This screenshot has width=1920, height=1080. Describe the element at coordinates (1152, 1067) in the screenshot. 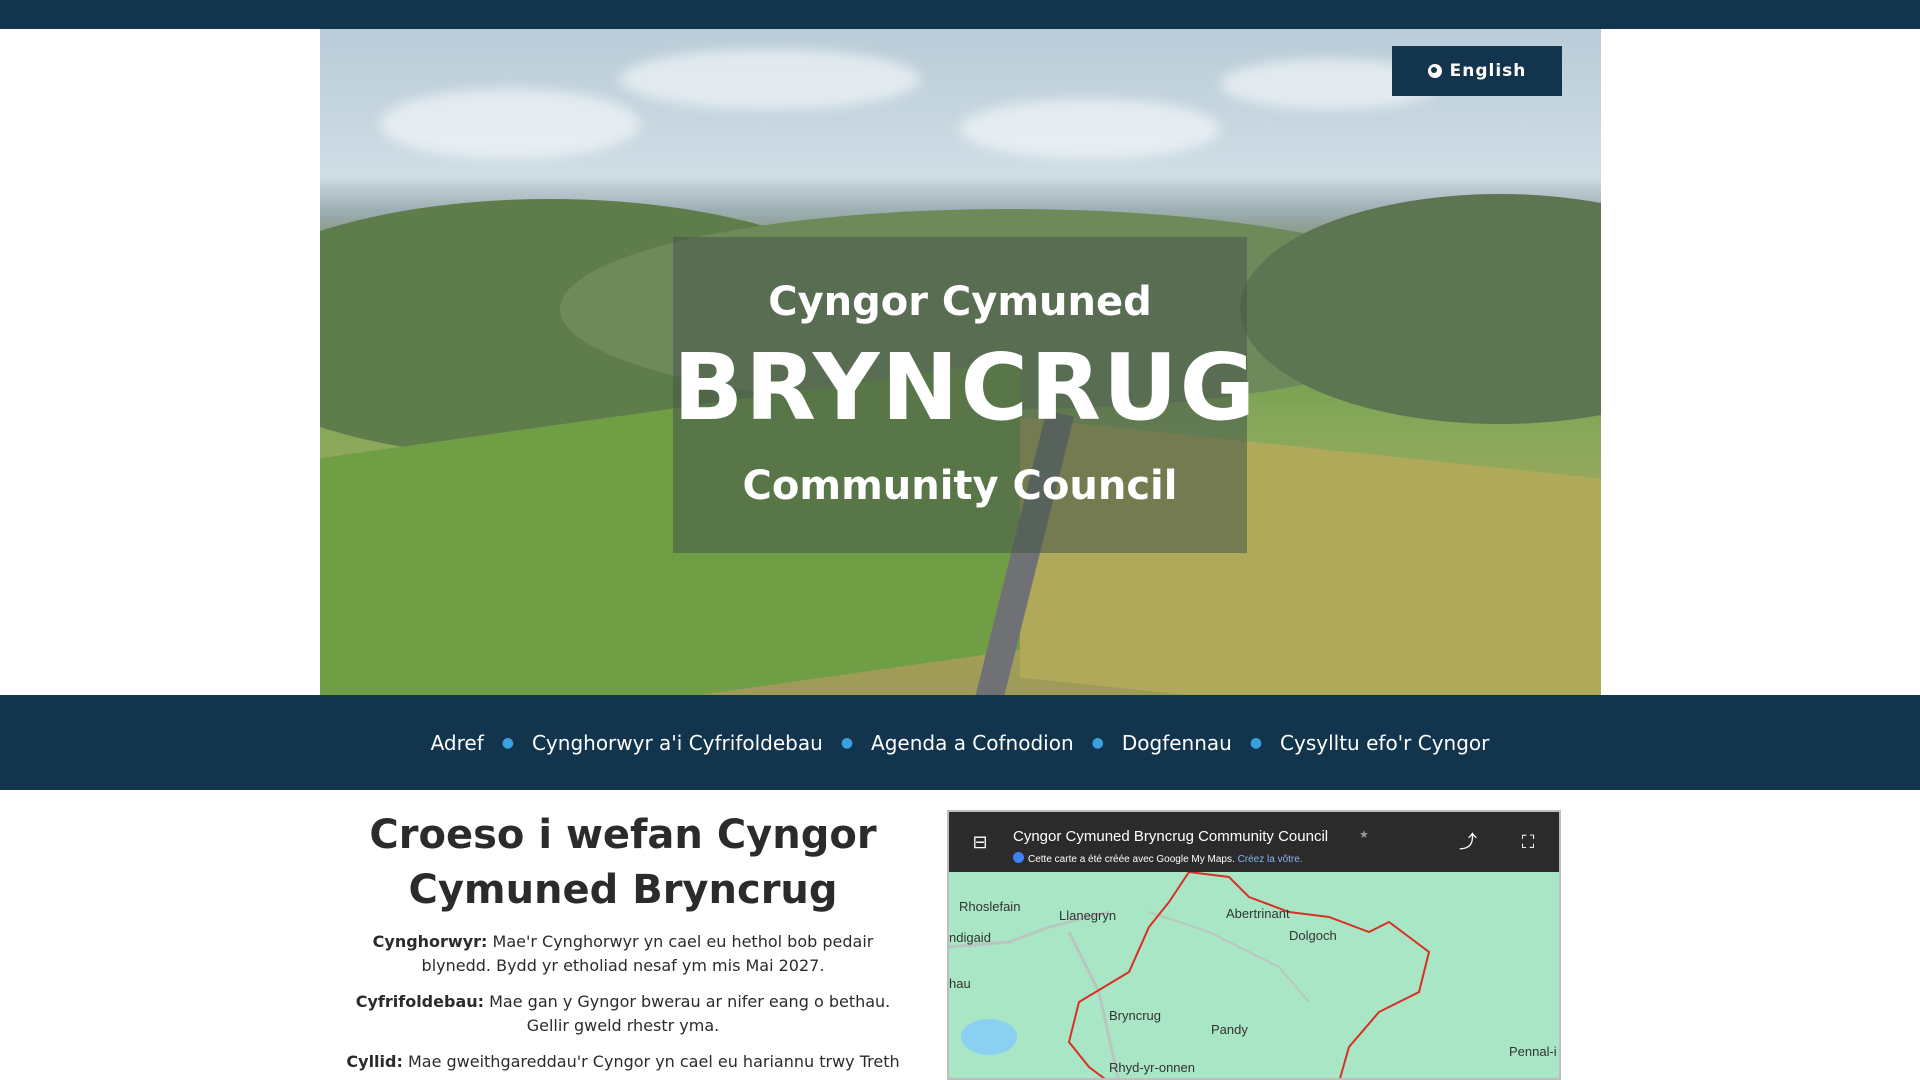

I see `map-place-label: Rhyd-yr-onnen` at that location.